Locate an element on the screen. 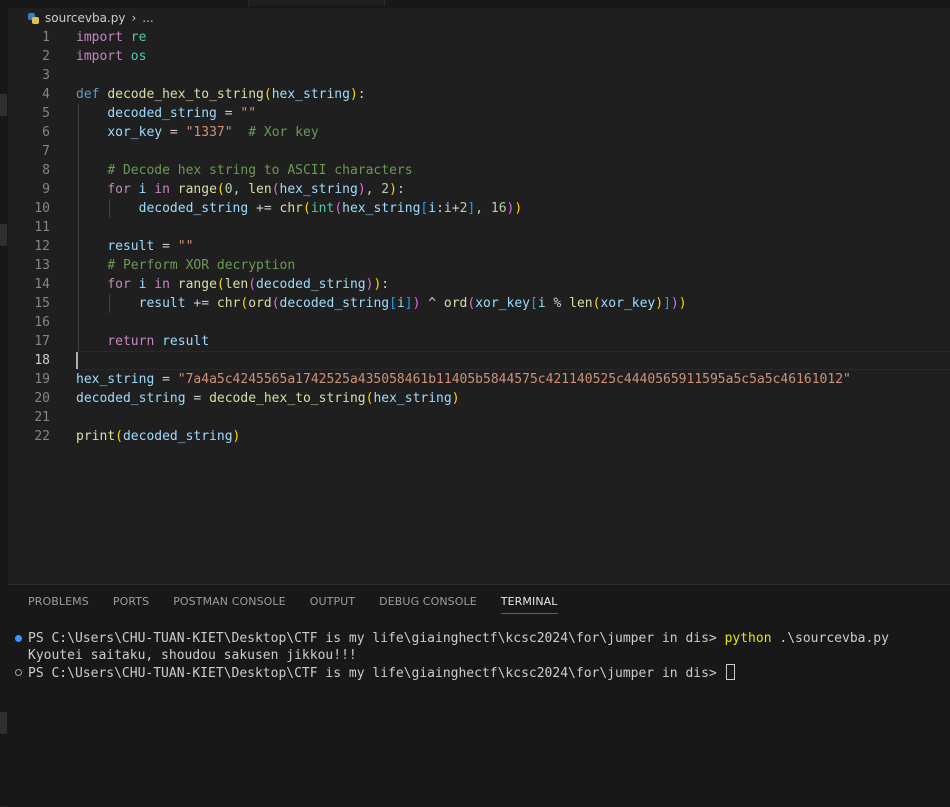 Image resolution: width=950 pixels, height=807 pixels. code-line: 16 is located at coordinates (479, 322).